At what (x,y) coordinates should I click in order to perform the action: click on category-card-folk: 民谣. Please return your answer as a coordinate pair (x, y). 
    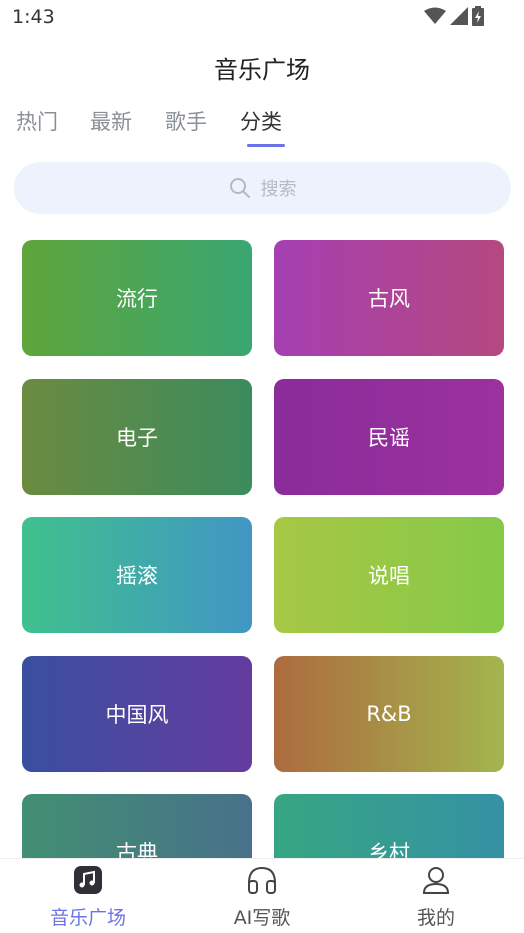
    Looking at the image, I should click on (389, 437).